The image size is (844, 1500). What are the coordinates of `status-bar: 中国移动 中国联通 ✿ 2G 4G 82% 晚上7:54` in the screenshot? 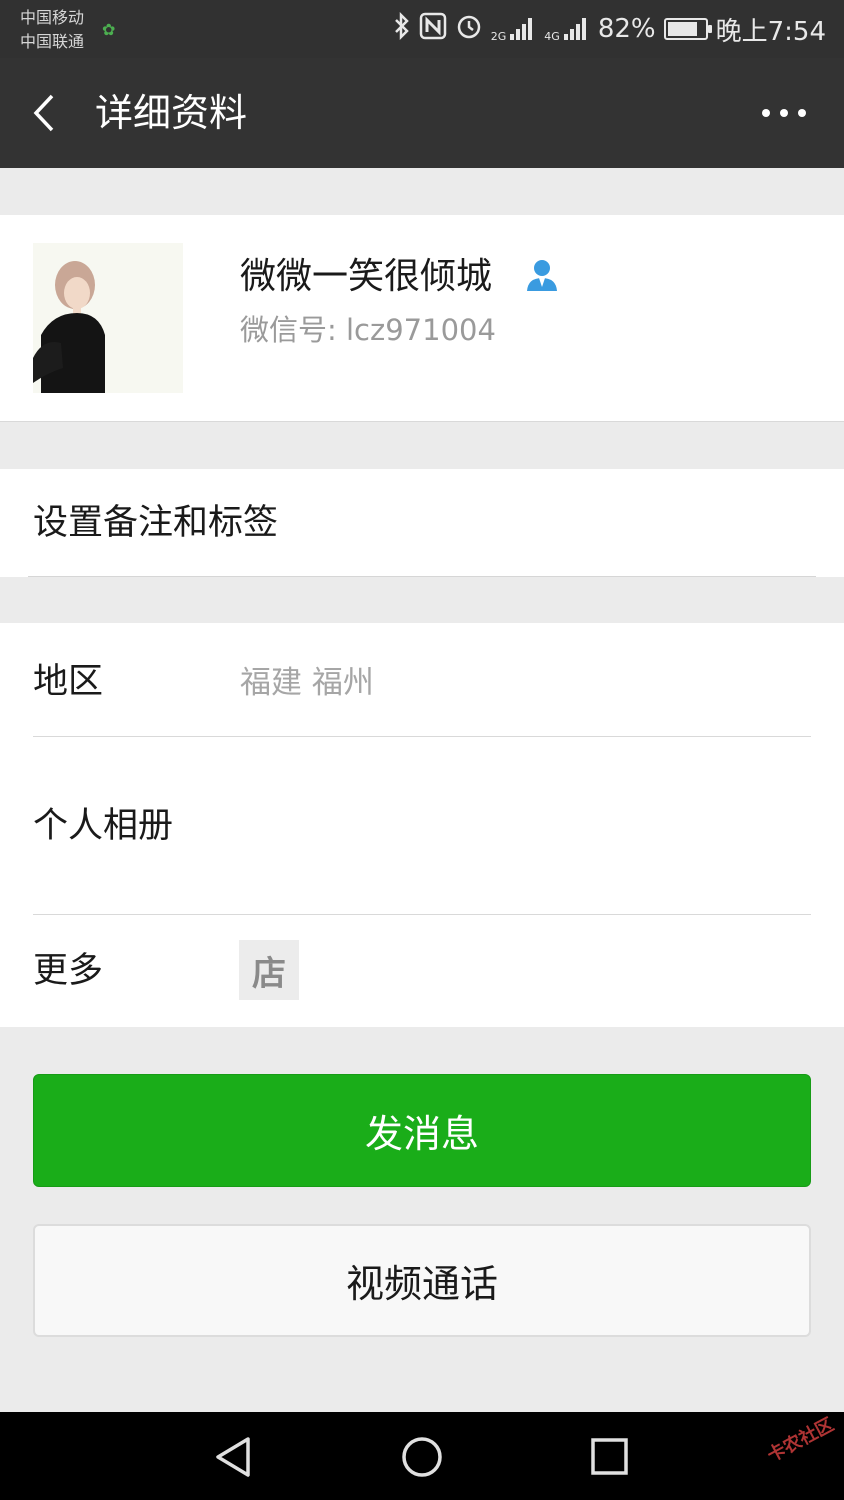 It's located at (422, 29).